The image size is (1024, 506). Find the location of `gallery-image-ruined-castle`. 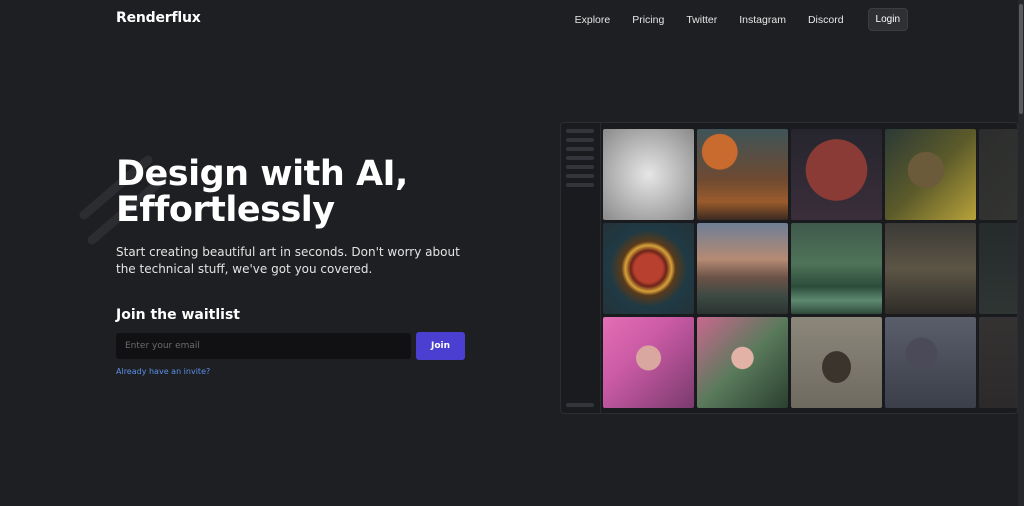

gallery-image-ruined-castle is located at coordinates (930, 268).